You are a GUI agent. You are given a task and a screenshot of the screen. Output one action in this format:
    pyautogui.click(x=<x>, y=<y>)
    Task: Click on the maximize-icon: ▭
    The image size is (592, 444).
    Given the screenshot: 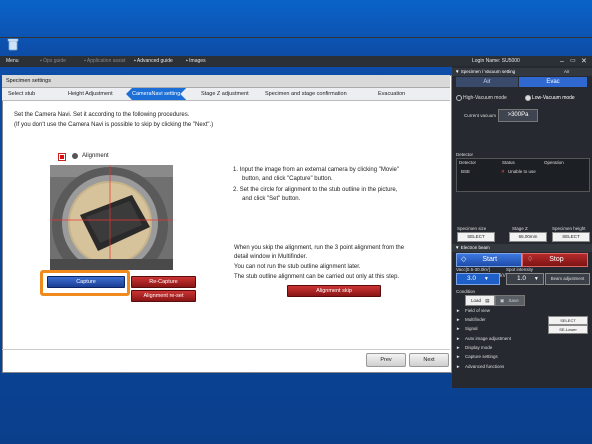 What is the action you would take?
    pyautogui.click(x=573, y=61)
    